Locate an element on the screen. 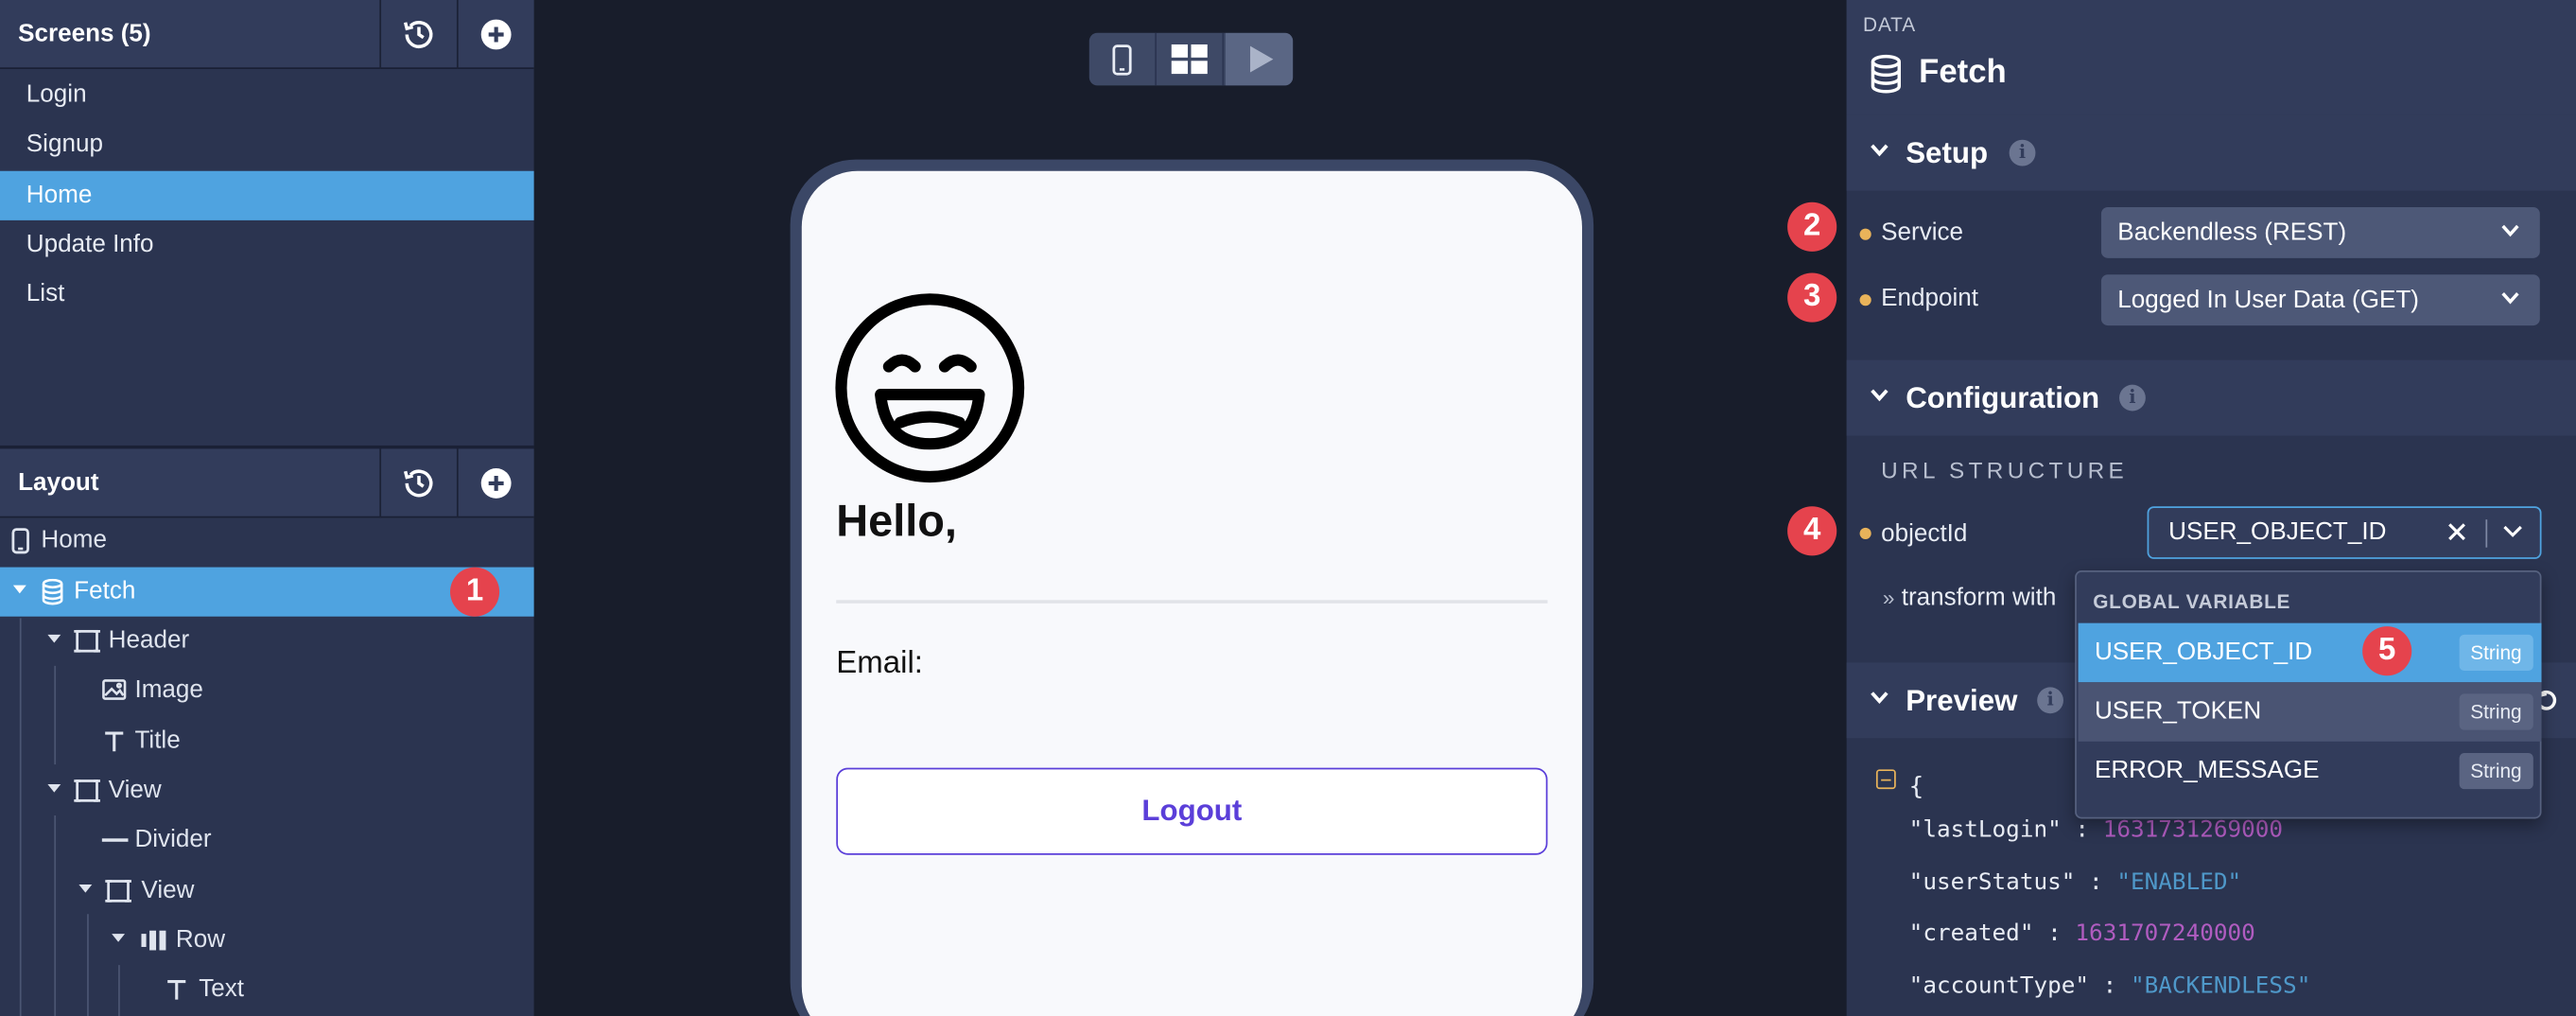 The image size is (2576, 1016). step-badge-5: 5 is located at coordinates (2387, 651).